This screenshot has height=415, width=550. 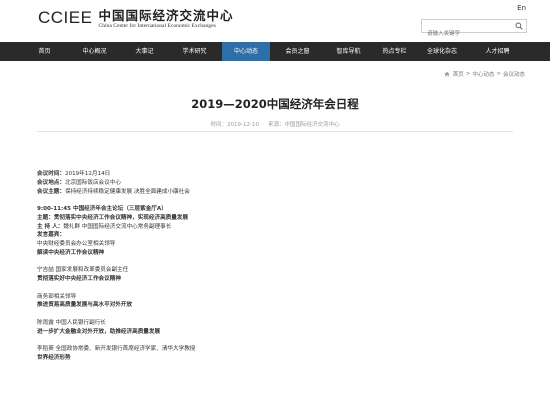 I want to click on content-text: 中央财经委员会办公室相关领导, so click(x=76, y=244).